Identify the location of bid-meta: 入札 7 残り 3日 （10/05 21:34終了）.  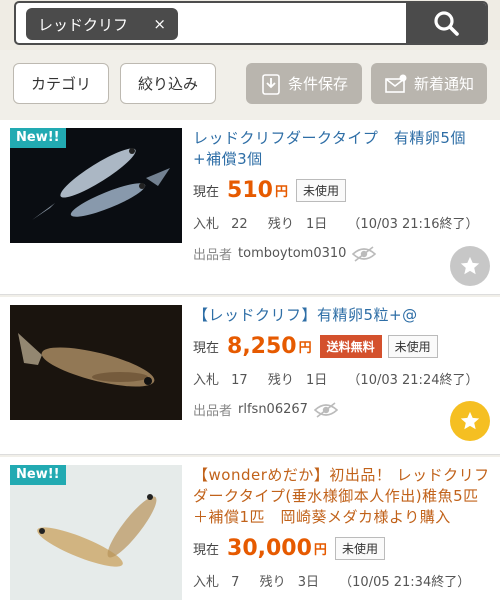
(341, 580).